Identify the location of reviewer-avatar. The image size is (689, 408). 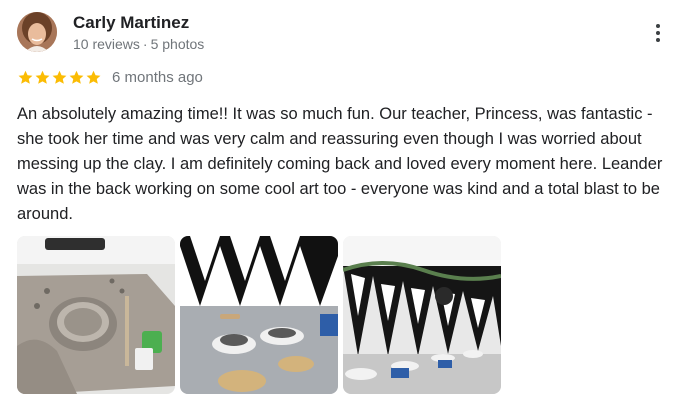
(37, 32).